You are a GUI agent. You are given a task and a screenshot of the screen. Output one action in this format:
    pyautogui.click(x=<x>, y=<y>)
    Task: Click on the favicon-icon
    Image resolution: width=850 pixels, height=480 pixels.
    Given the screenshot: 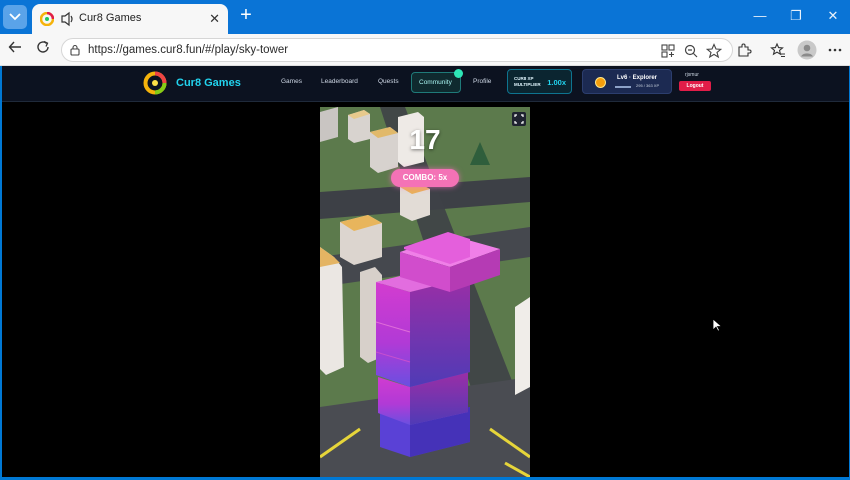 What is the action you would take?
    pyautogui.click(x=47, y=19)
    